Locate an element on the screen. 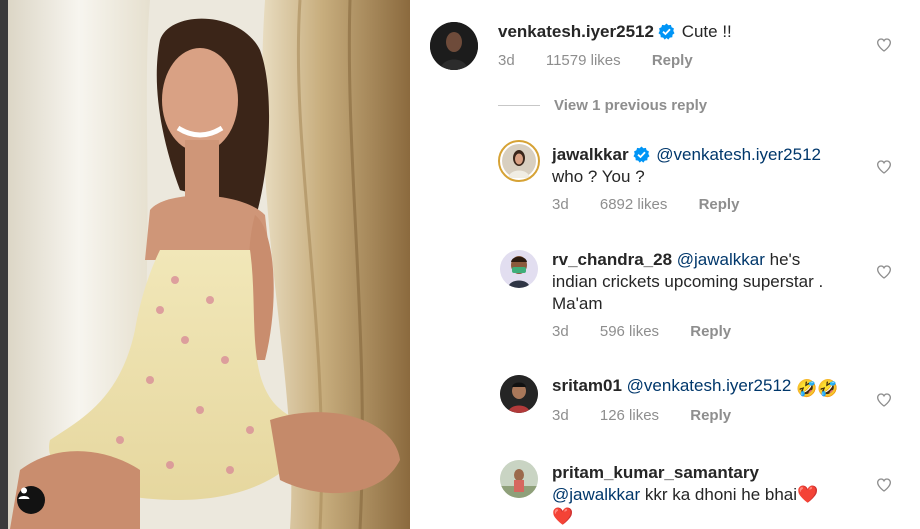  comment-meta: 3d 126 likes Reply is located at coordinates (655, 415).